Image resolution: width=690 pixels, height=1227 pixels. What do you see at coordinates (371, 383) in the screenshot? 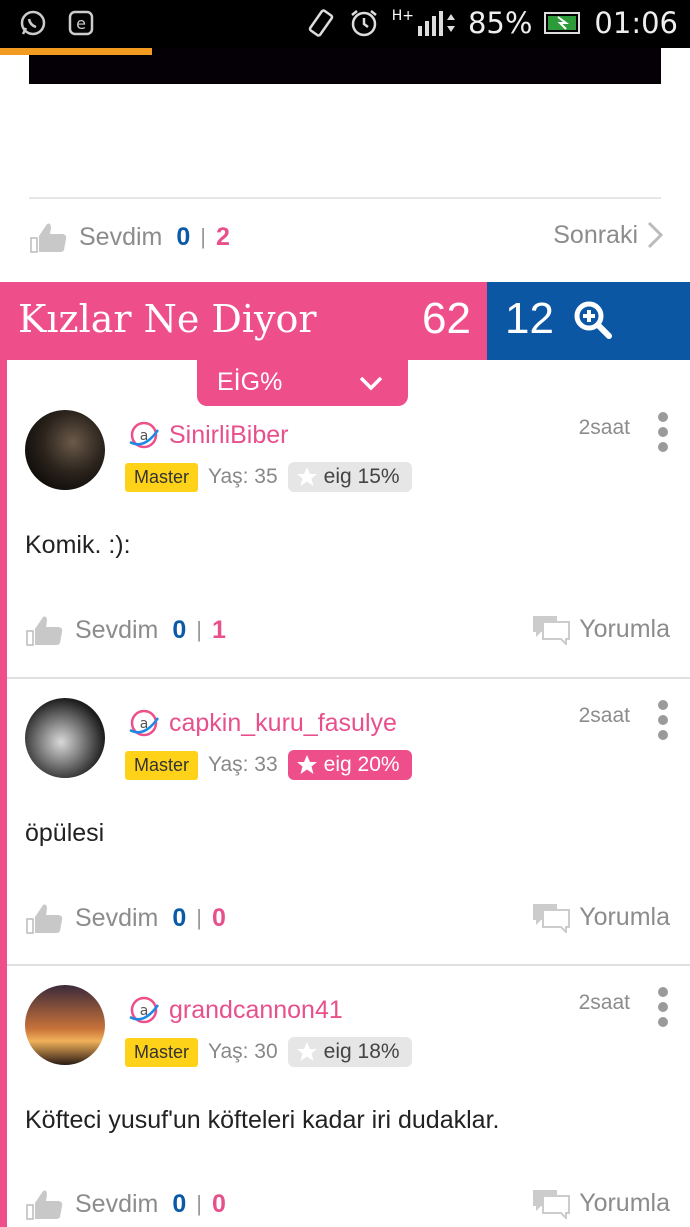
I see `chevron-down-icon` at bounding box center [371, 383].